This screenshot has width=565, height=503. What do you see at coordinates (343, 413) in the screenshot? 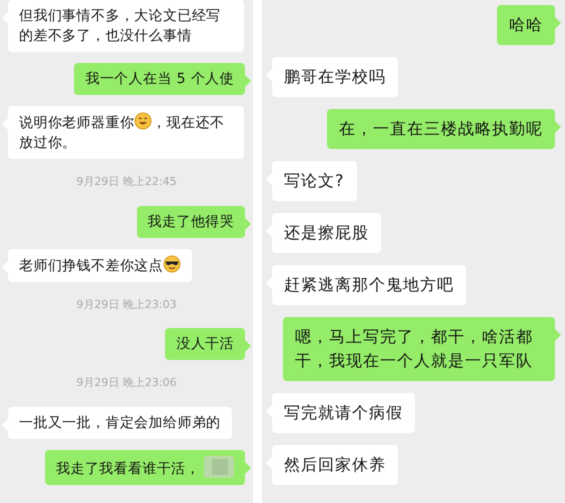
I see `received-message: 写完就请个病假` at bounding box center [343, 413].